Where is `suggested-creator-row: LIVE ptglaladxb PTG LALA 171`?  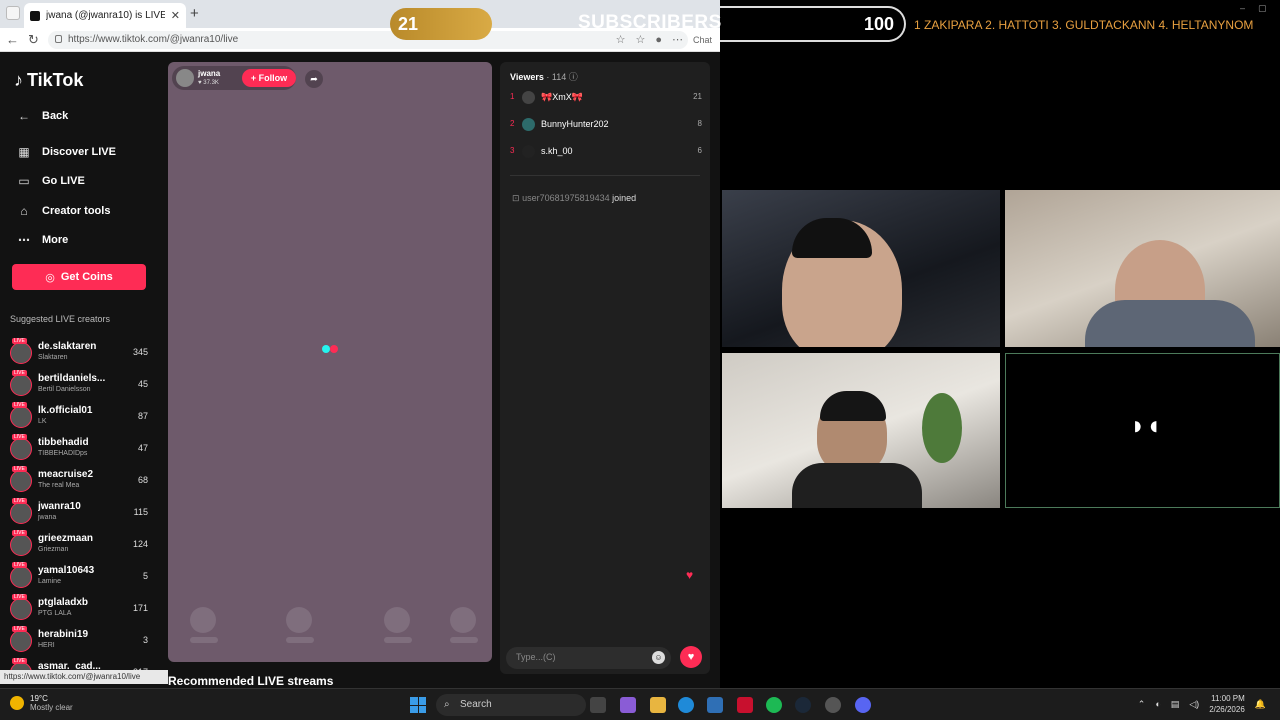
suggested-creator-row: LIVE ptglaladxb PTG LALA 171 is located at coordinates (80, 609).